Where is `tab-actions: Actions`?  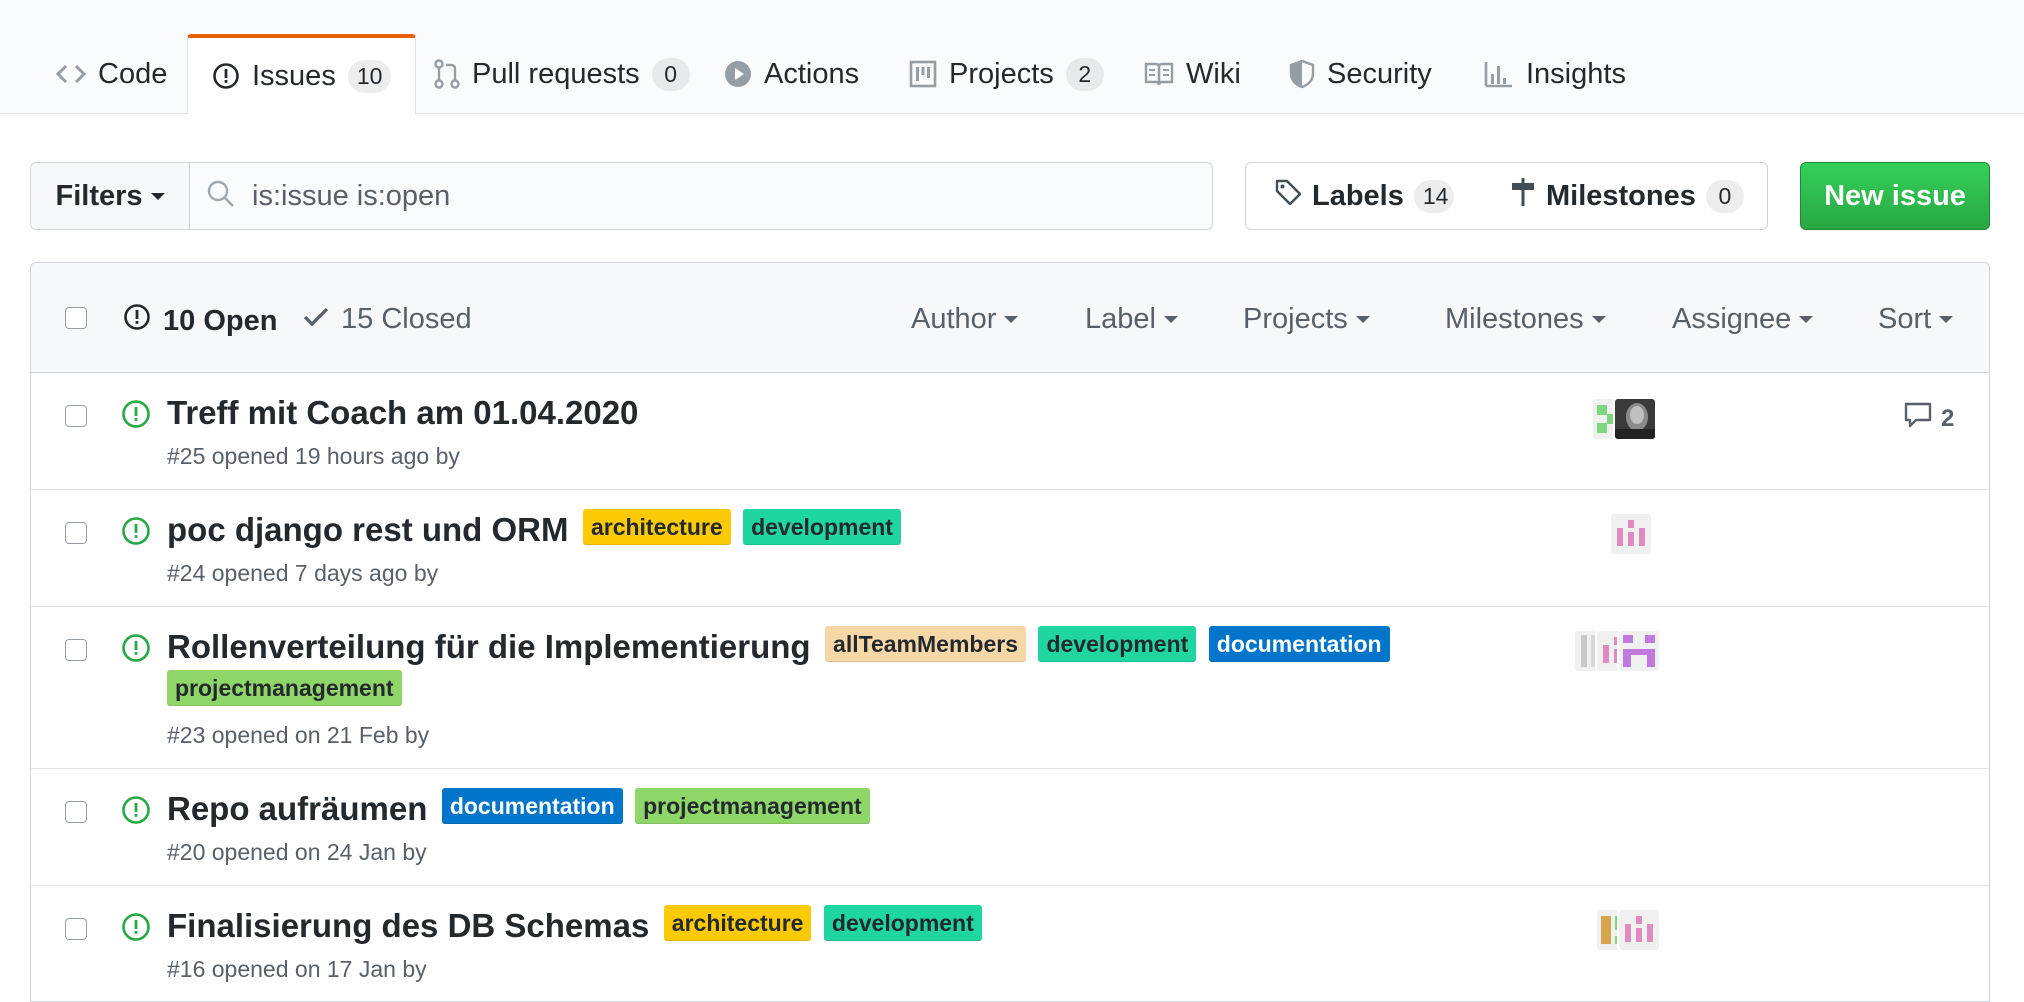 tab-actions: Actions is located at coordinates (791, 74).